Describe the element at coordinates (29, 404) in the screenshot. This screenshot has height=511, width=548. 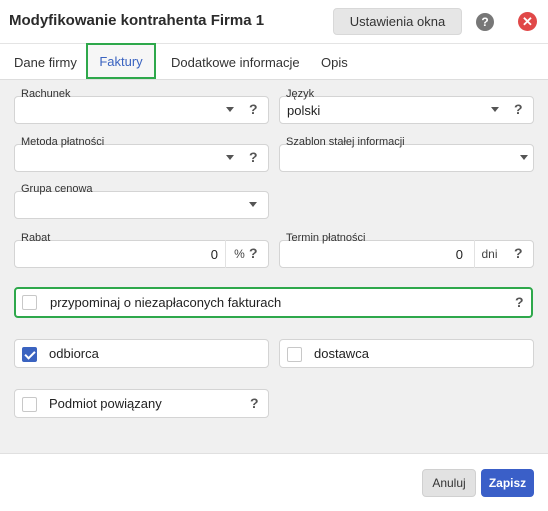
I see `podmiot-powiazany-checkbox` at that location.